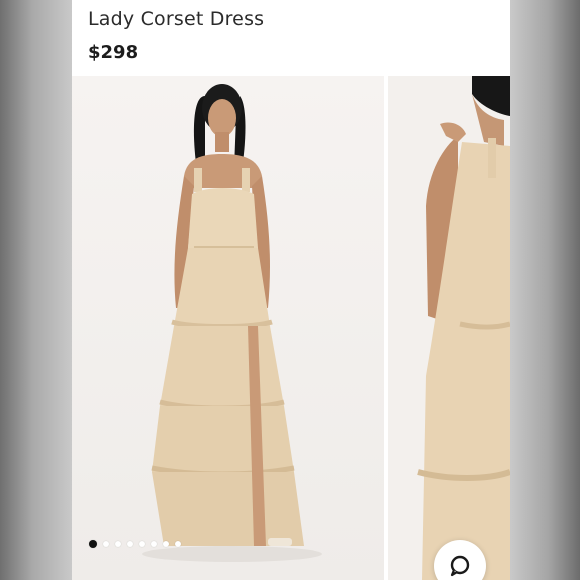 The height and width of the screenshot is (580, 580). Describe the element at coordinates (135, 544) in the screenshot. I see `gallery-pagination` at that location.